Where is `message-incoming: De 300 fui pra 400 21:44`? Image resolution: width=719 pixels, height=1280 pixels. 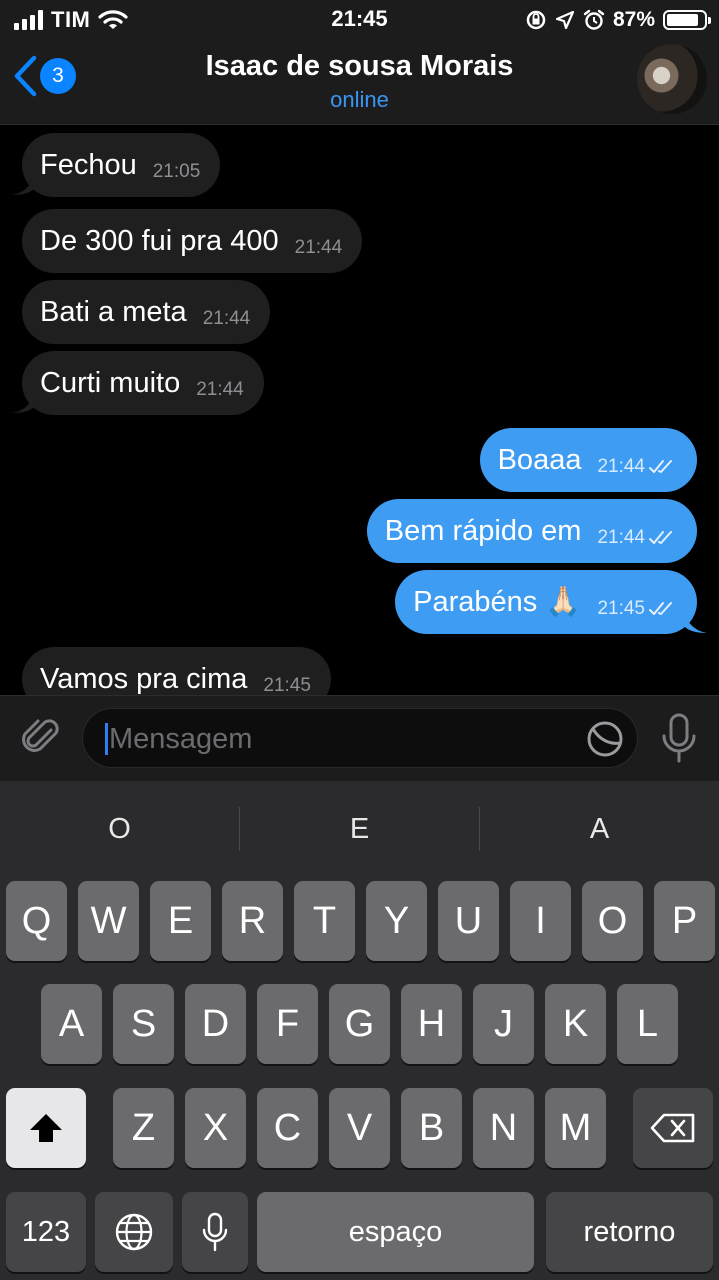
message-incoming: De 300 fui pra 400 21:44 is located at coordinates (192, 241).